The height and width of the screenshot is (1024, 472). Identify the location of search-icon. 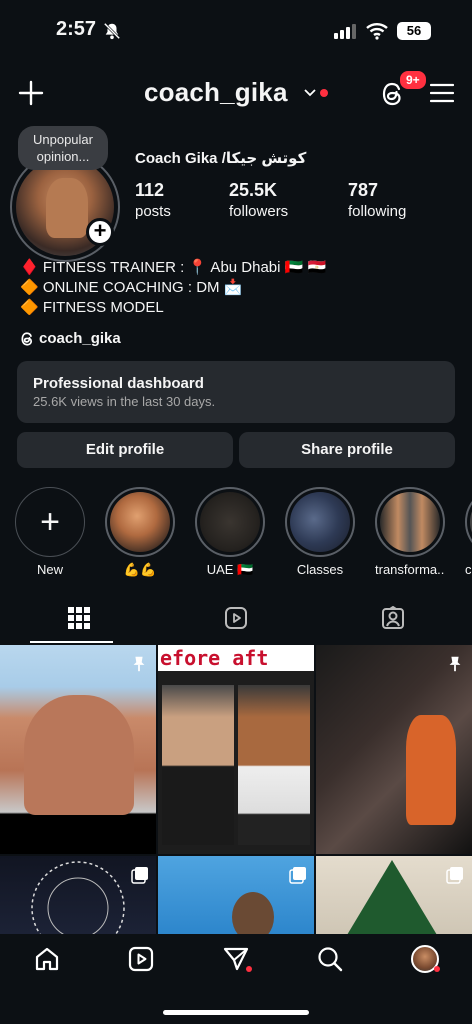
(330, 959).